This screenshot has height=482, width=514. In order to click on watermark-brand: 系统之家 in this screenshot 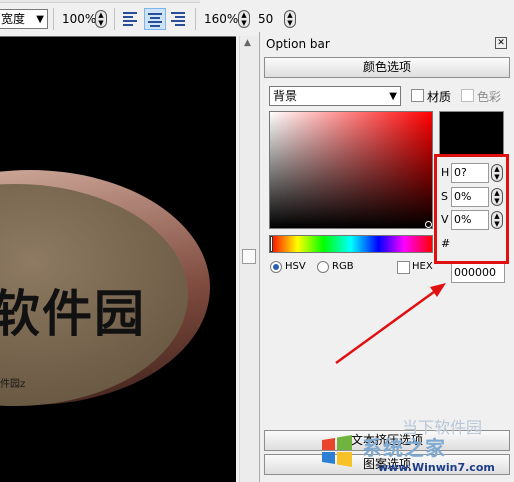, I will do `click(404, 448)`.